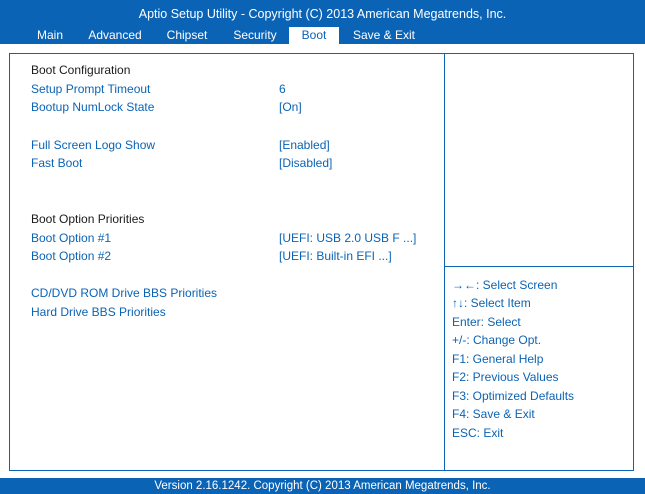 The image size is (645, 494). Describe the element at coordinates (486, 322) in the screenshot. I see `help-enter-select: Enter: Select` at that location.